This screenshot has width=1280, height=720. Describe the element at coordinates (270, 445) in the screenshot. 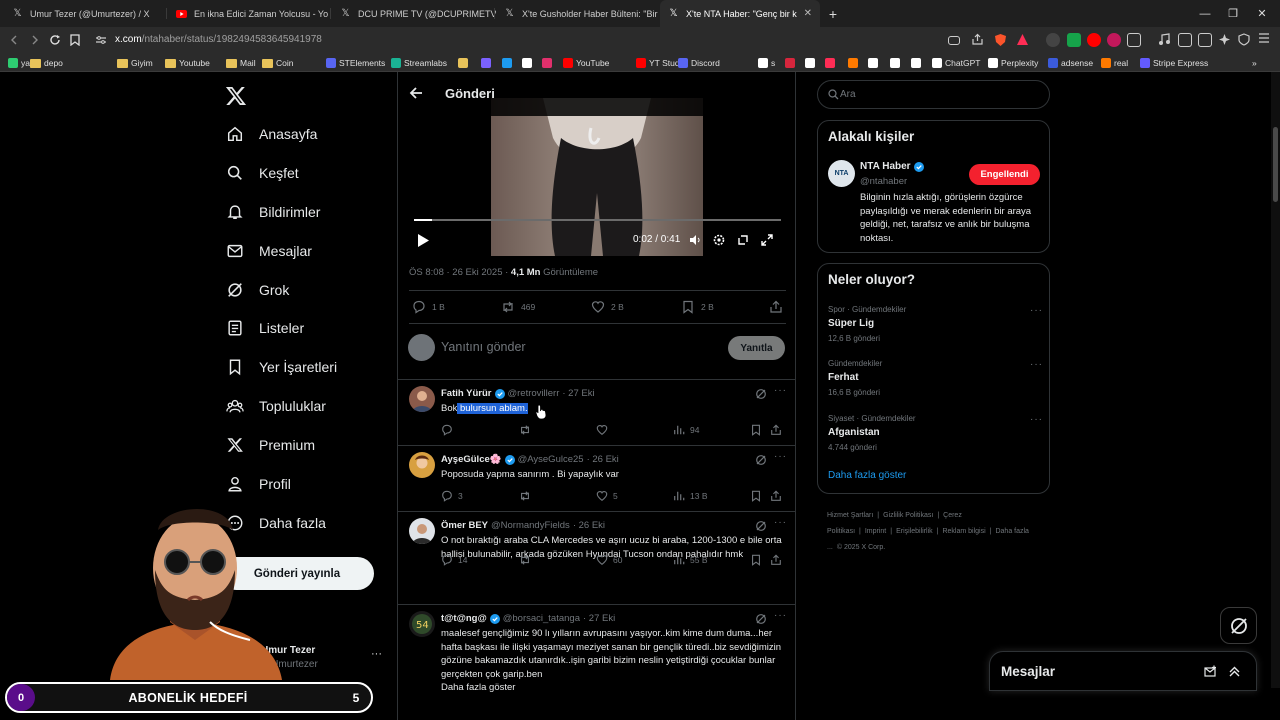

I see `sidebar-item-x-premium: Premium` at that location.